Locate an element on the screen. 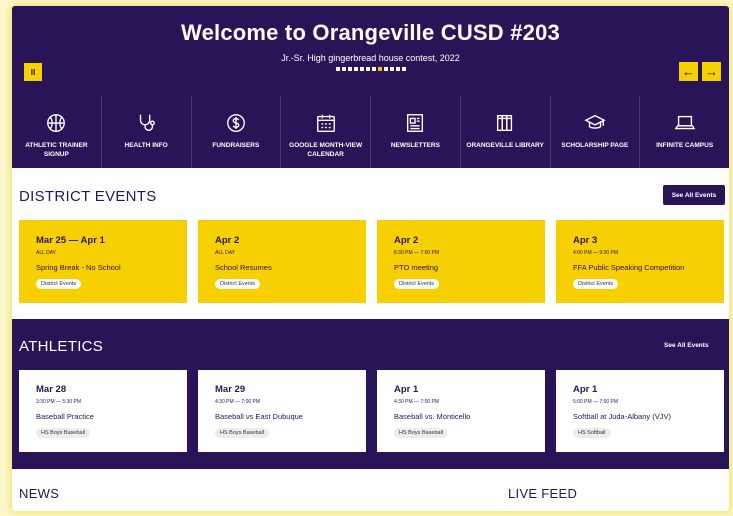 This screenshot has height=516, width=733. quicklink-athletic-trainer-signup: ATHLETIC TRAINER SIGNUP is located at coordinates (56, 132).